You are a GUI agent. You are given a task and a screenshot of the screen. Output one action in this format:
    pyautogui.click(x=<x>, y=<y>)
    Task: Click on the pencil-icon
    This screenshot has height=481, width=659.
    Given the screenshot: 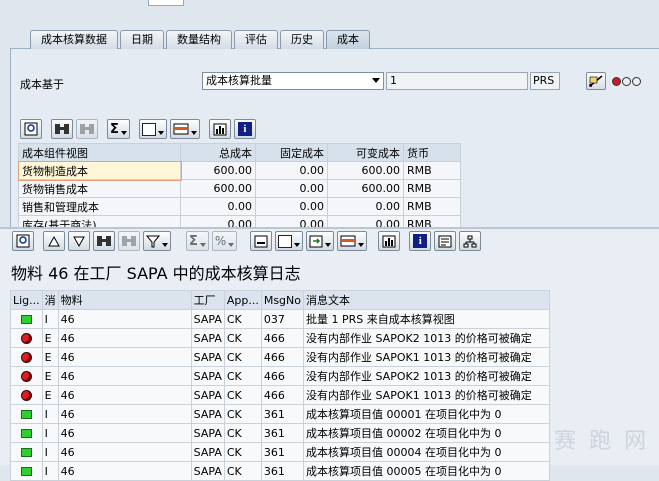 What is the action you would take?
    pyautogui.click(x=596, y=81)
    